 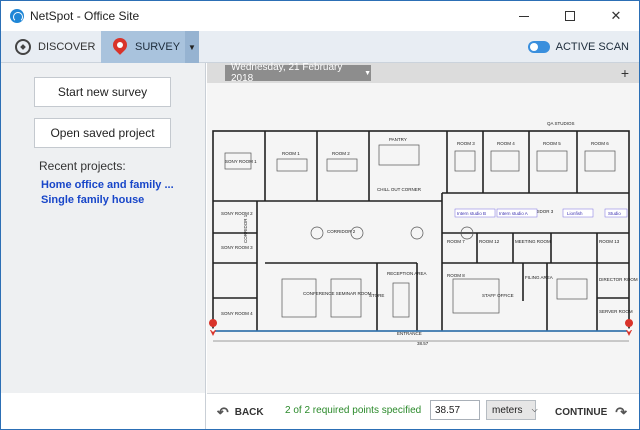 What do you see at coordinates (102, 133) in the screenshot?
I see `open-saved-project-button: Open saved project` at bounding box center [102, 133].